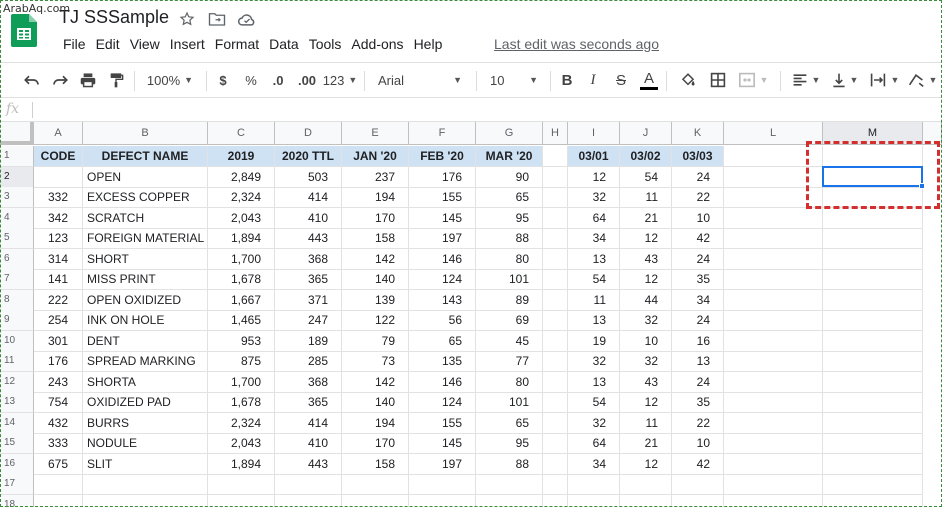 The width and height of the screenshot is (942, 507). Describe the element at coordinates (594, 177) in the screenshot. I see `cell-i2: 12` at that location.